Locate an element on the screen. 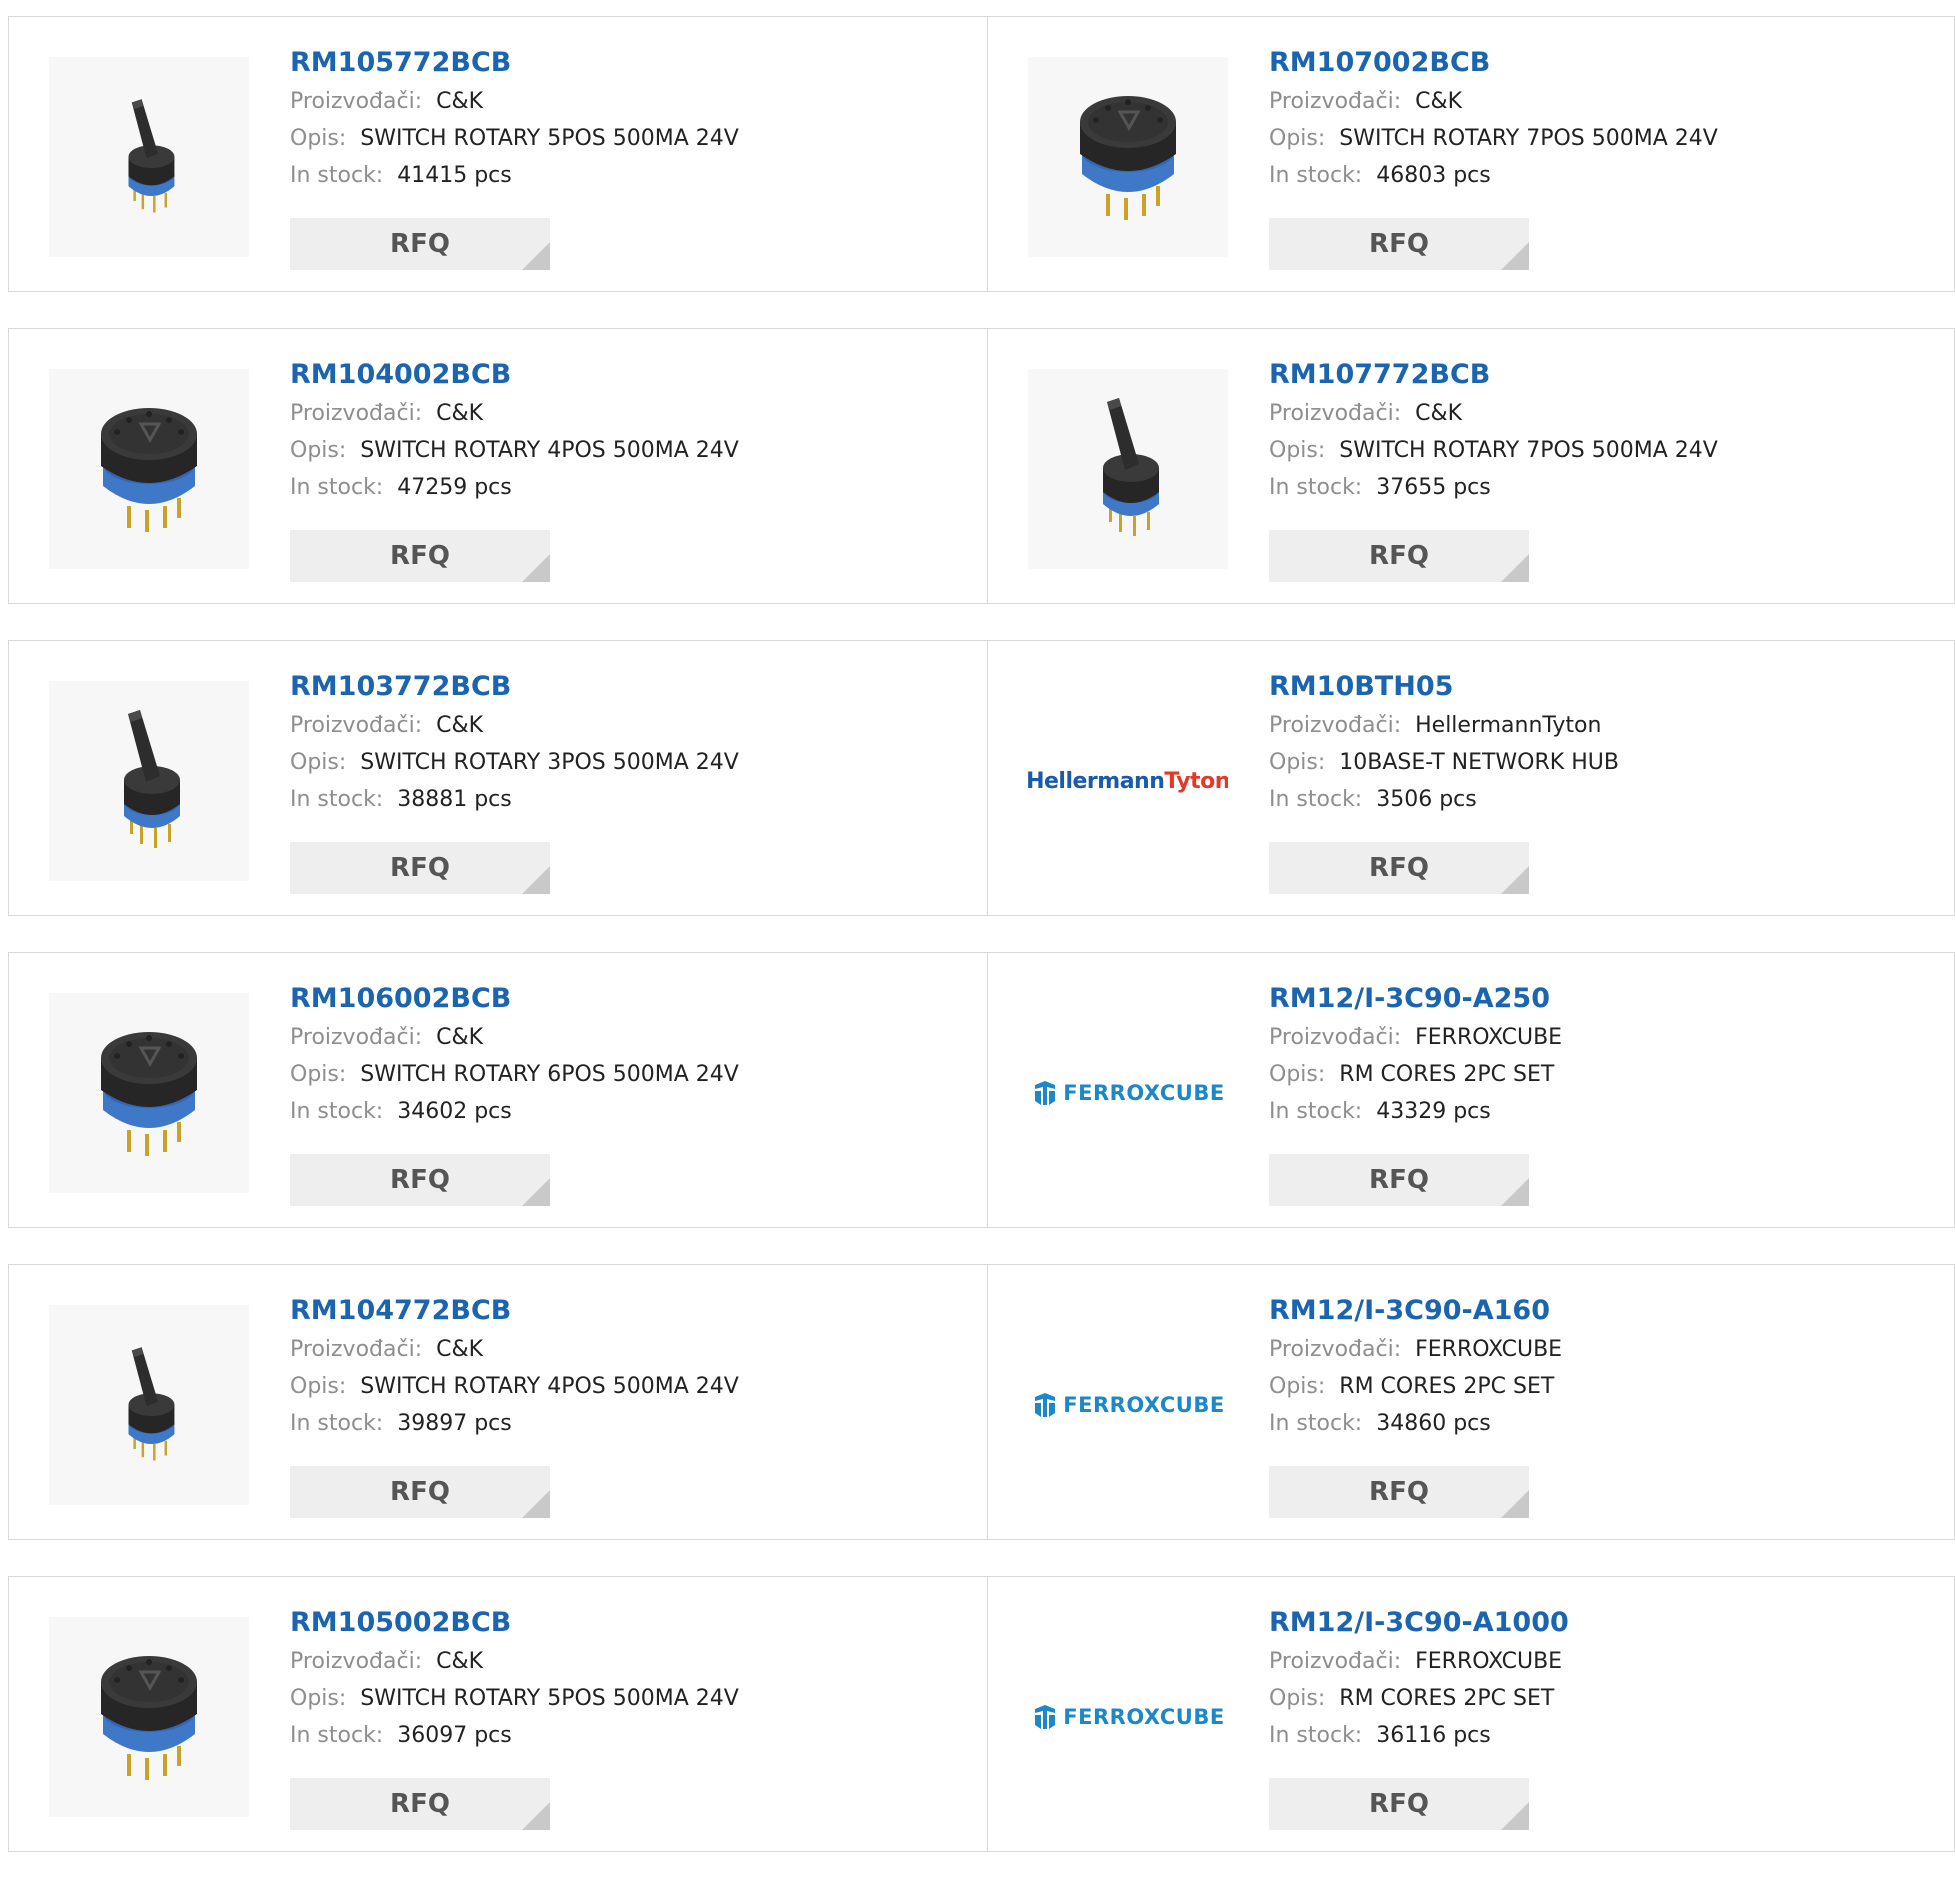 This screenshot has height=1888, width=1955. rotary-switch-shaft-icon is located at coordinates (1131, 467).